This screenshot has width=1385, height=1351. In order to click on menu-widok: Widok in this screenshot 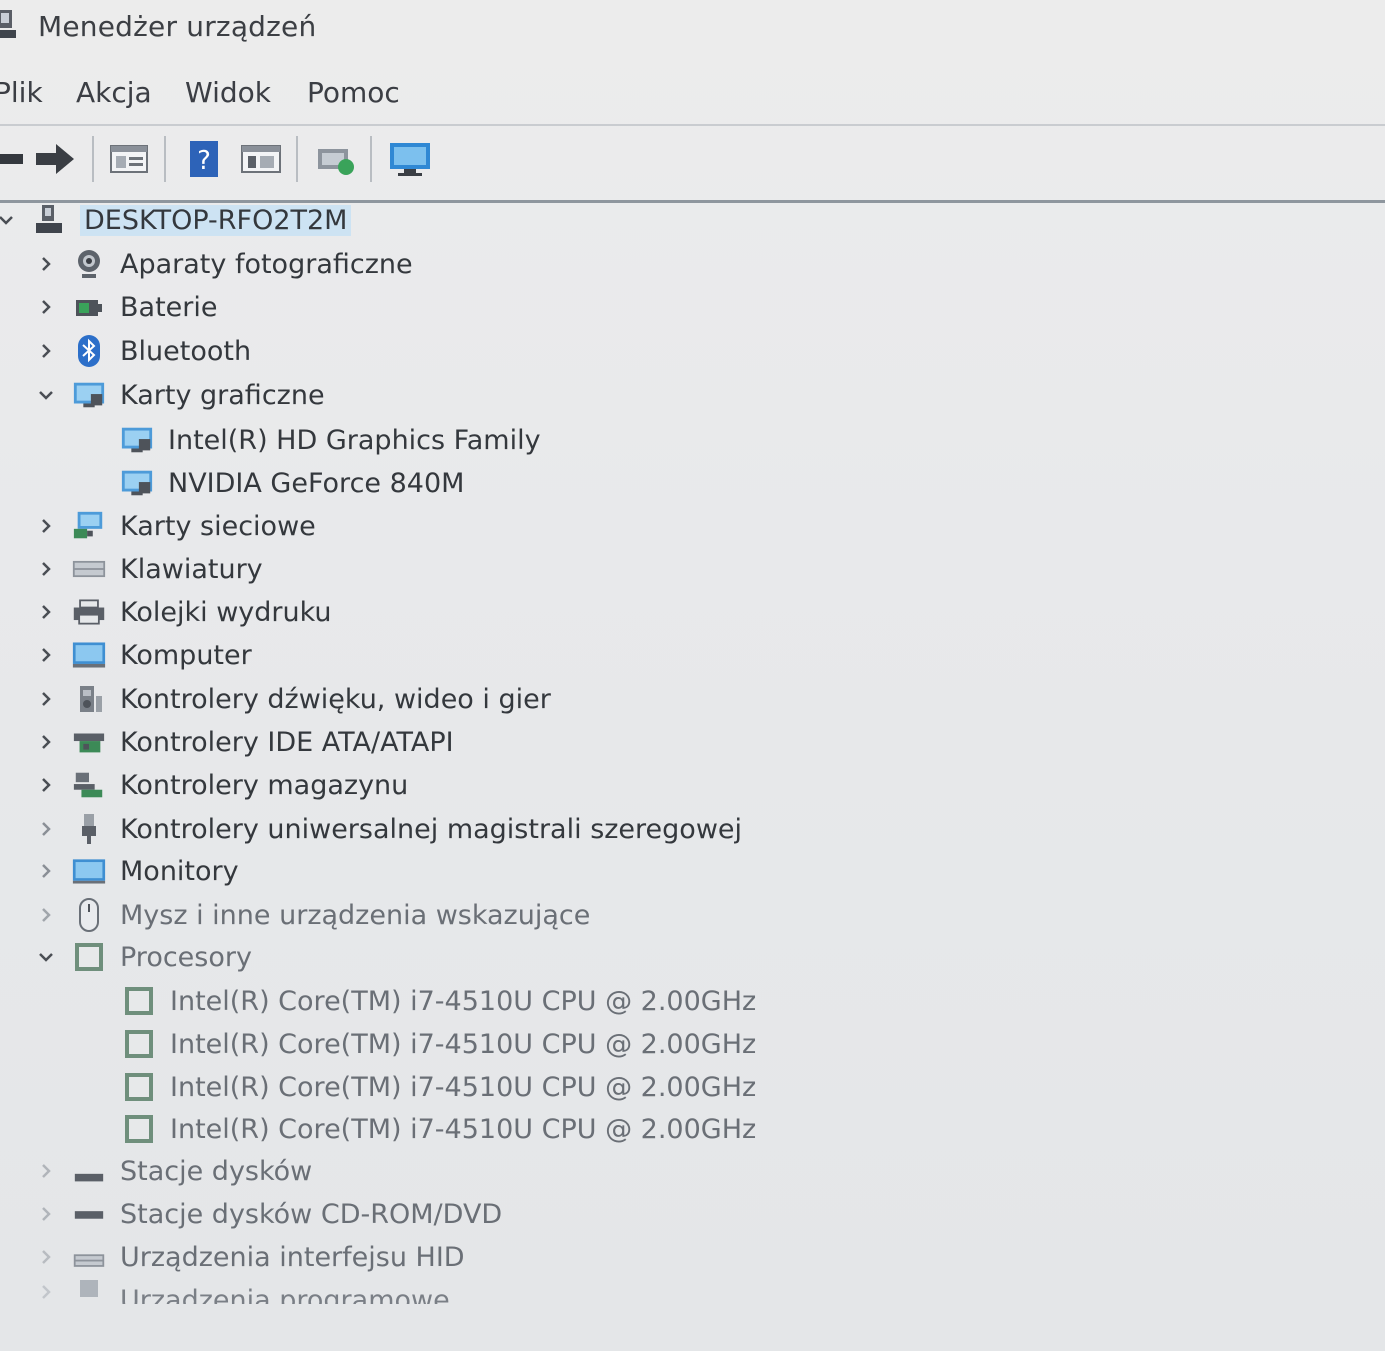, I will do `click(228, 92)`.